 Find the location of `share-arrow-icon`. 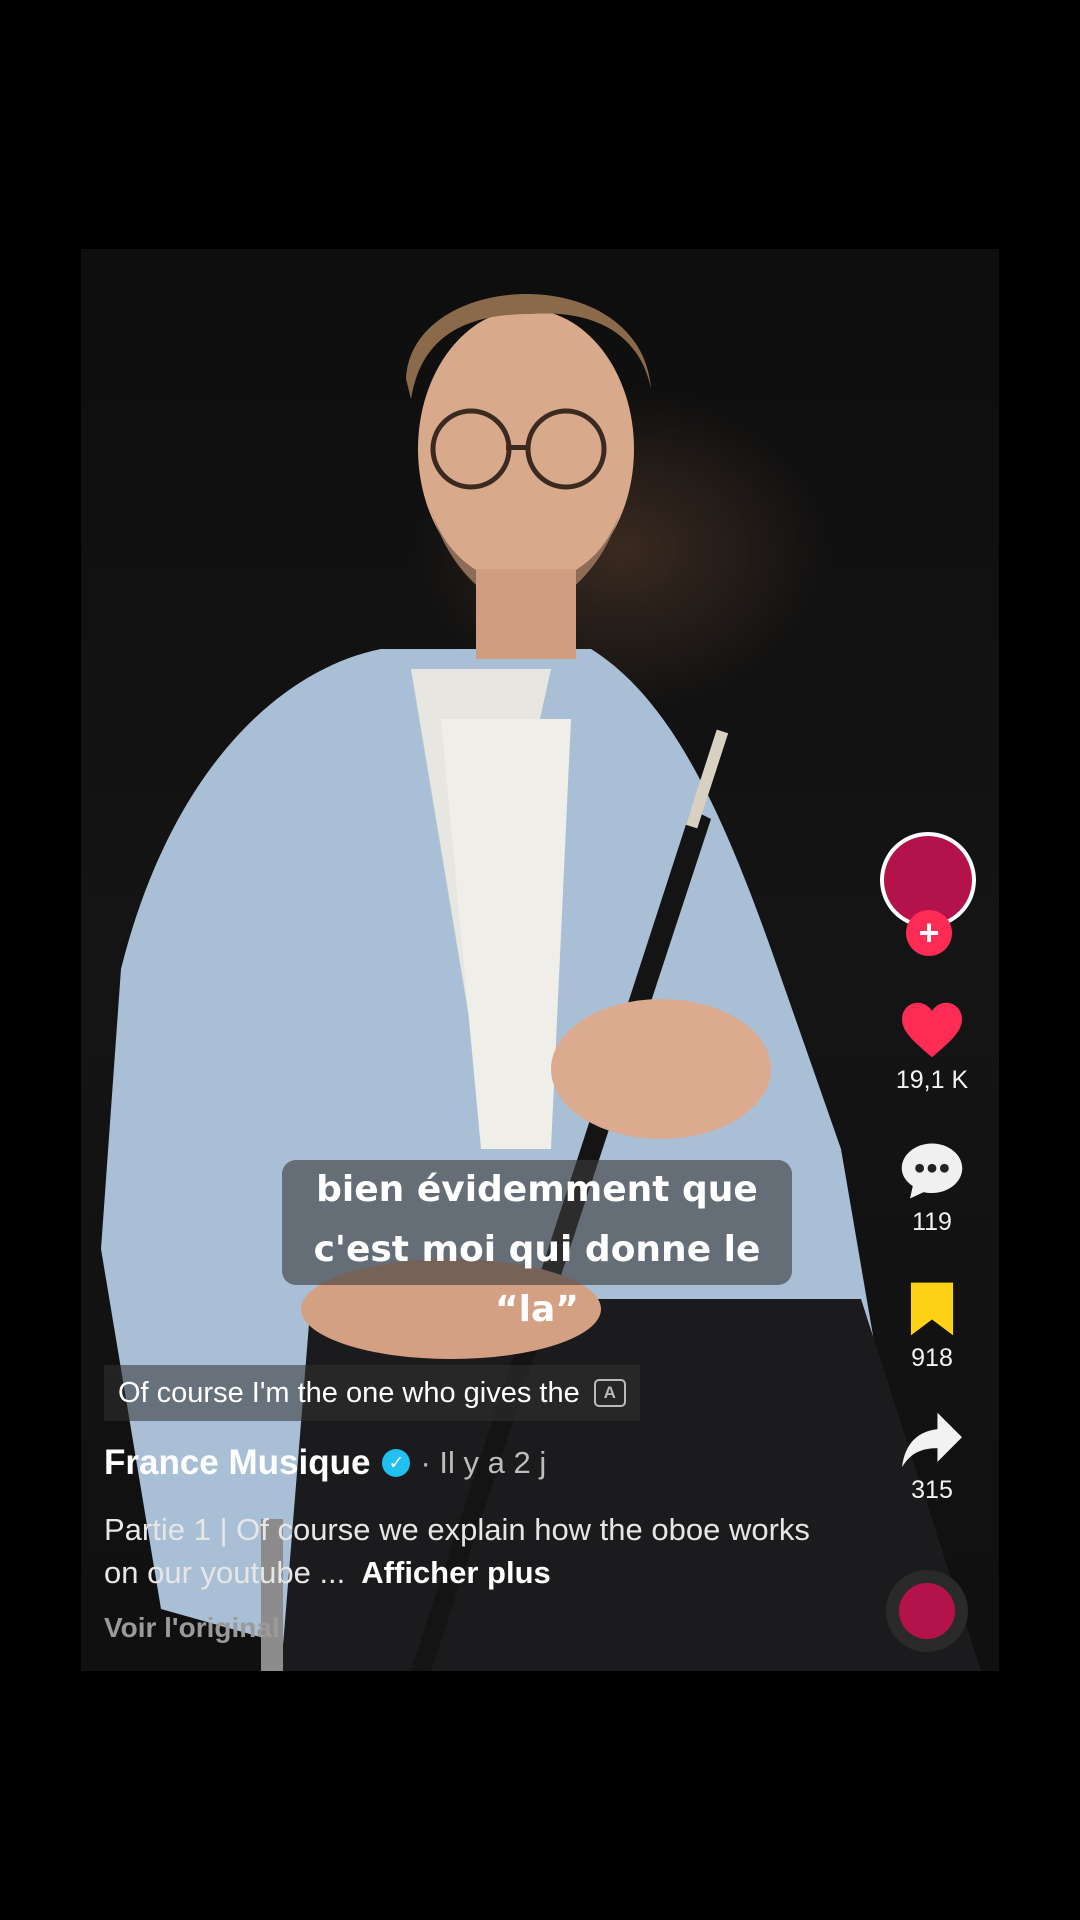

share-arrow-icon is located at coordinates (932, 1440).